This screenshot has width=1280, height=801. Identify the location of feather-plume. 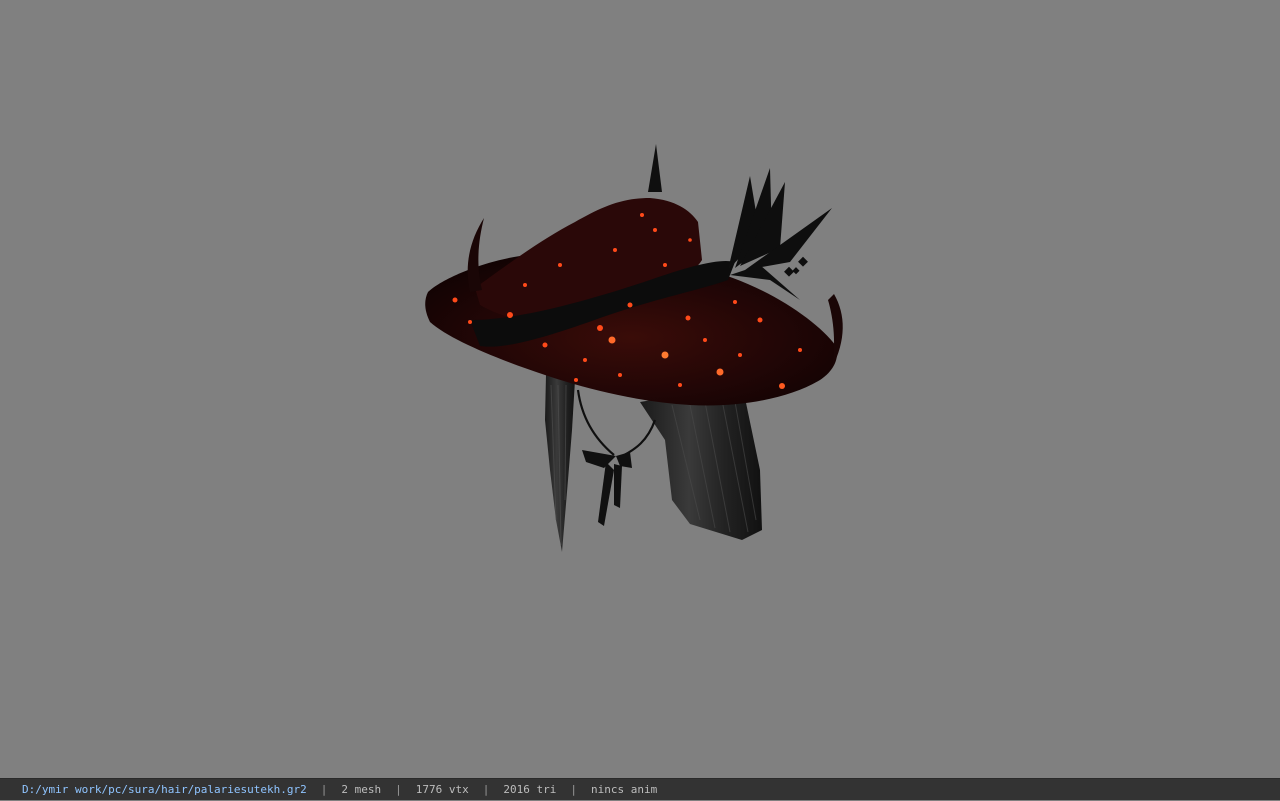
(780, 234).